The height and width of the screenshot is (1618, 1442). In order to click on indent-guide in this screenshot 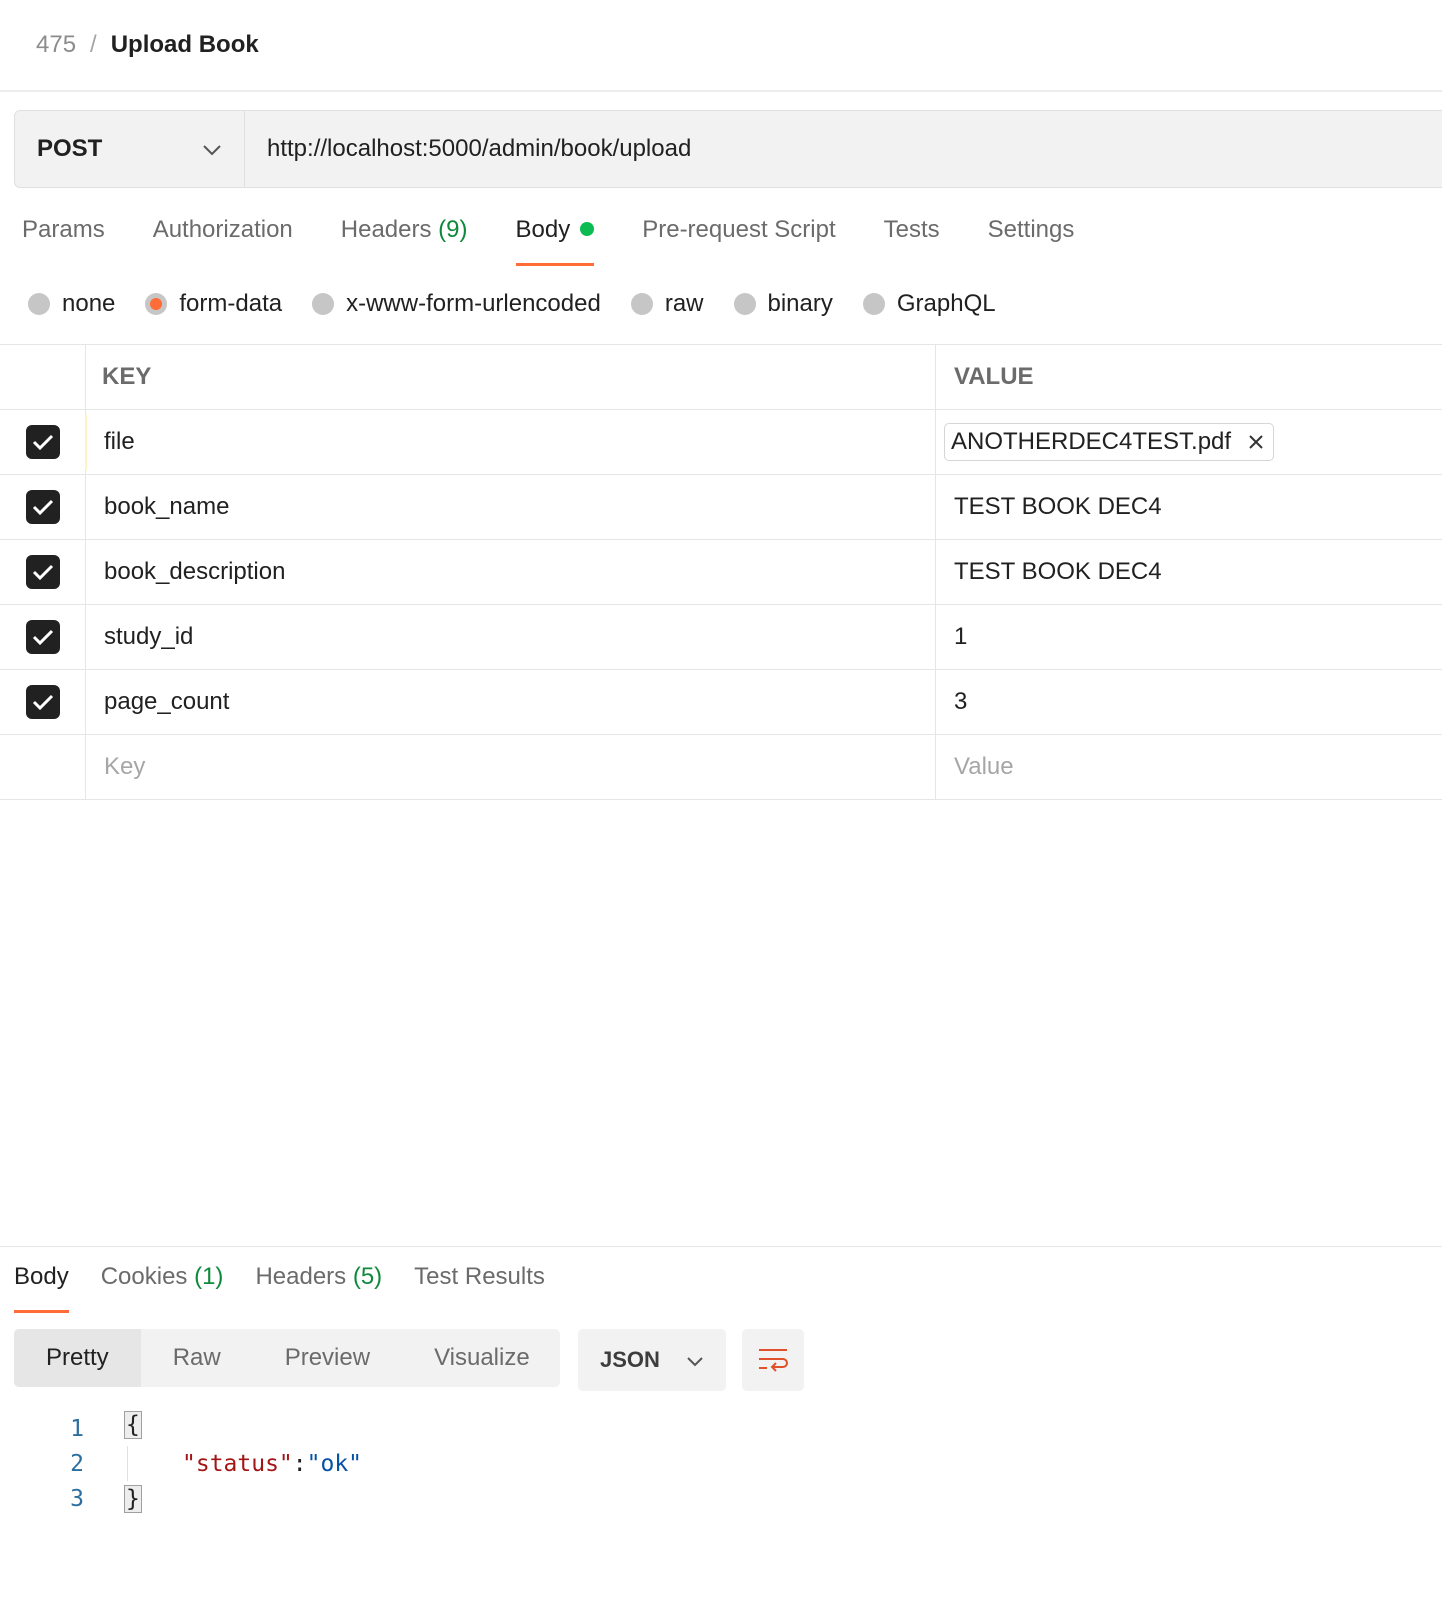, I will do `click(127, 1463)`.